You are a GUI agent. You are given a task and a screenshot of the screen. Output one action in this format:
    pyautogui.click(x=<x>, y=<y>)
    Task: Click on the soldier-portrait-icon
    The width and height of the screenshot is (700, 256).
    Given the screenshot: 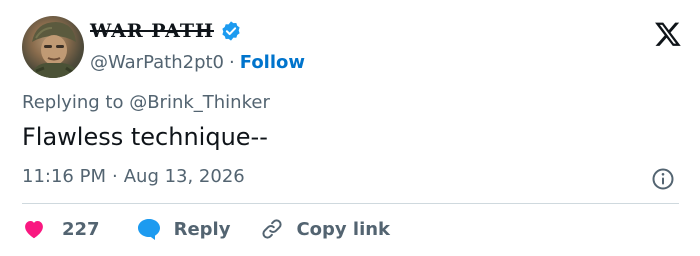 What is the action you would take?
    pyautogui.click(x=55, y=50)
    